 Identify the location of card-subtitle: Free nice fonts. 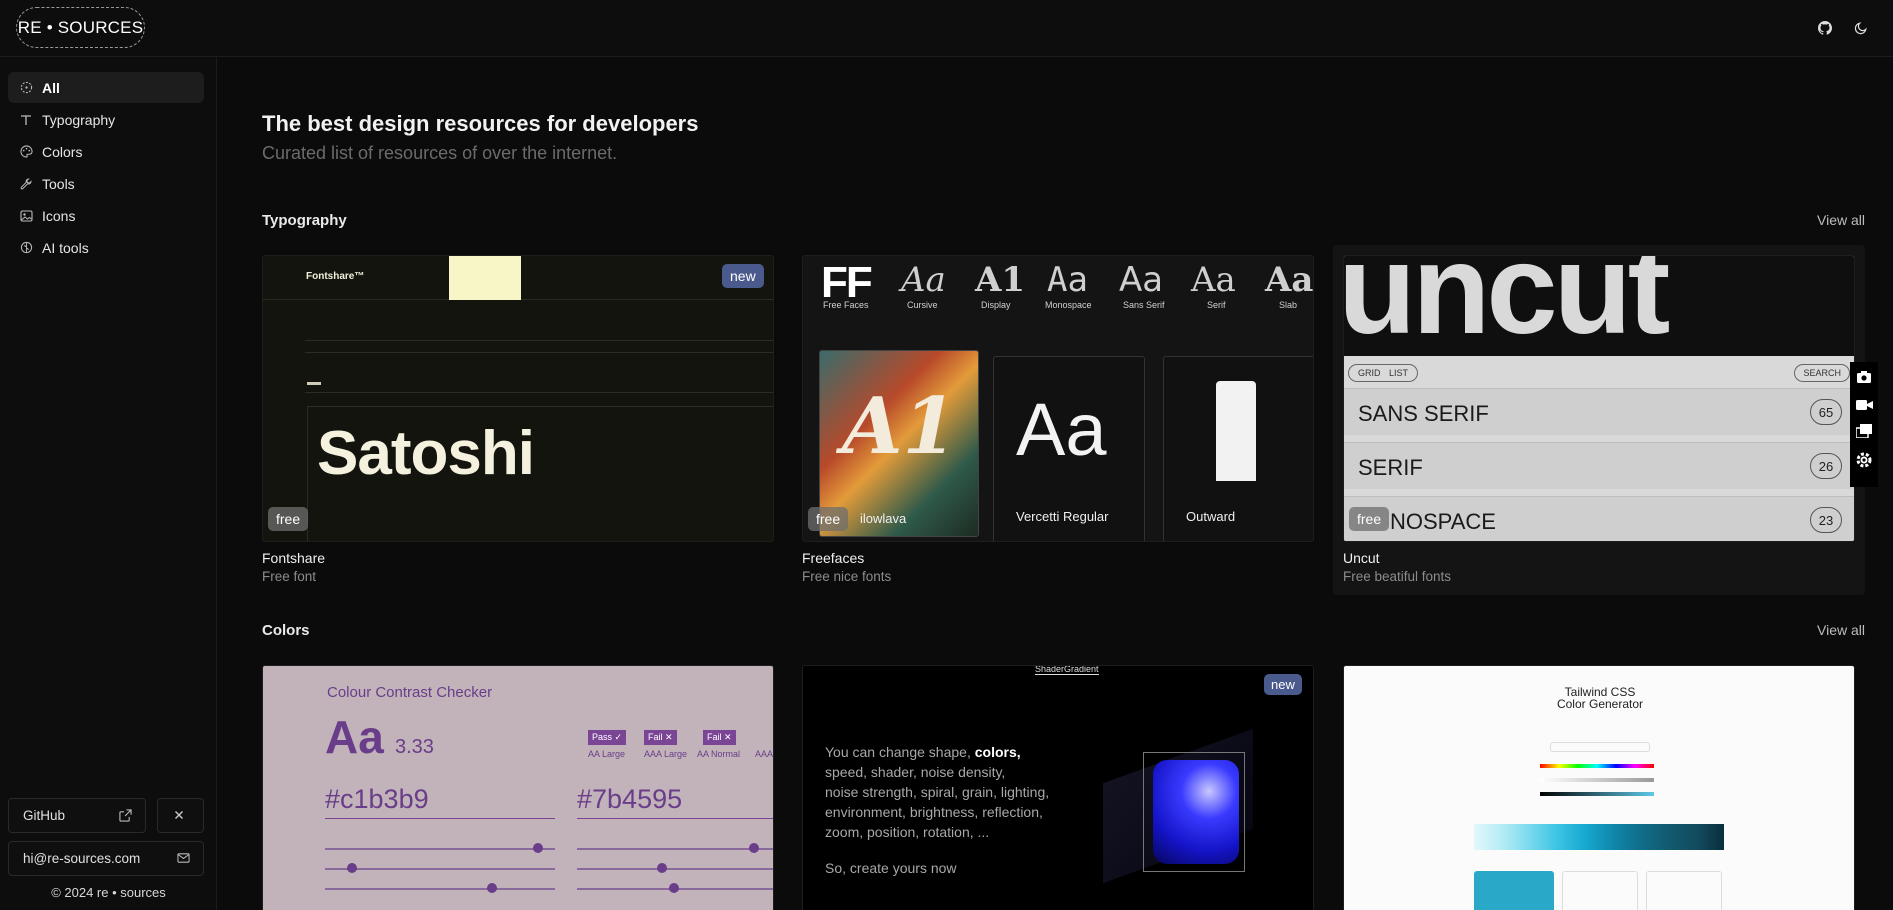
(847, 576).